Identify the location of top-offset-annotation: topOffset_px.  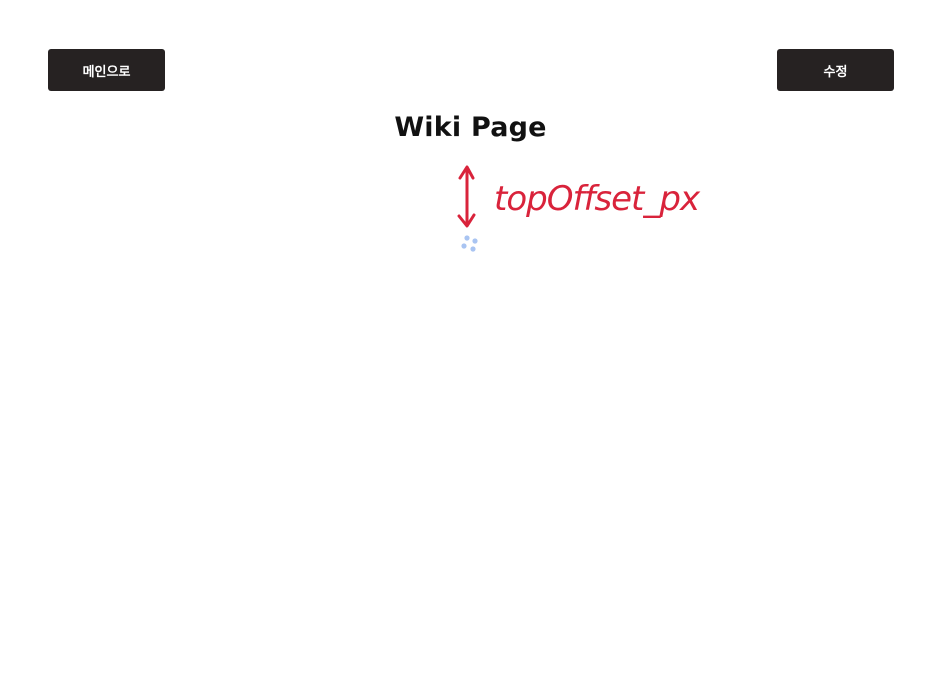
(579, 196).